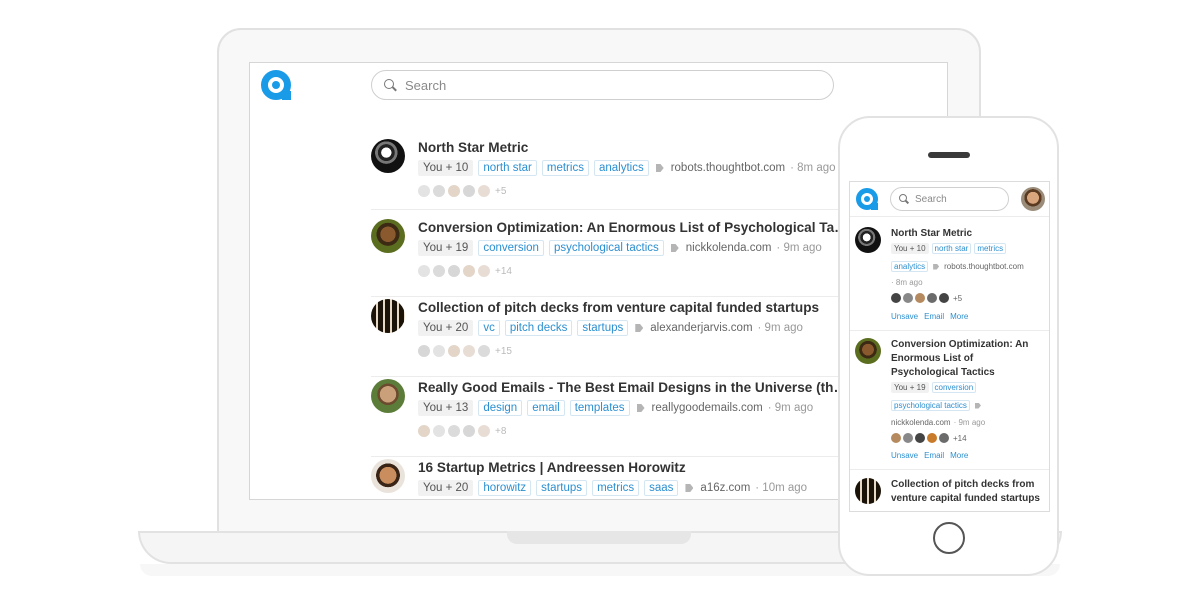  Describe the element at coordinates (707, 408) in the screenshot. I see `source-domain: reallygoodemails.com` at that location.